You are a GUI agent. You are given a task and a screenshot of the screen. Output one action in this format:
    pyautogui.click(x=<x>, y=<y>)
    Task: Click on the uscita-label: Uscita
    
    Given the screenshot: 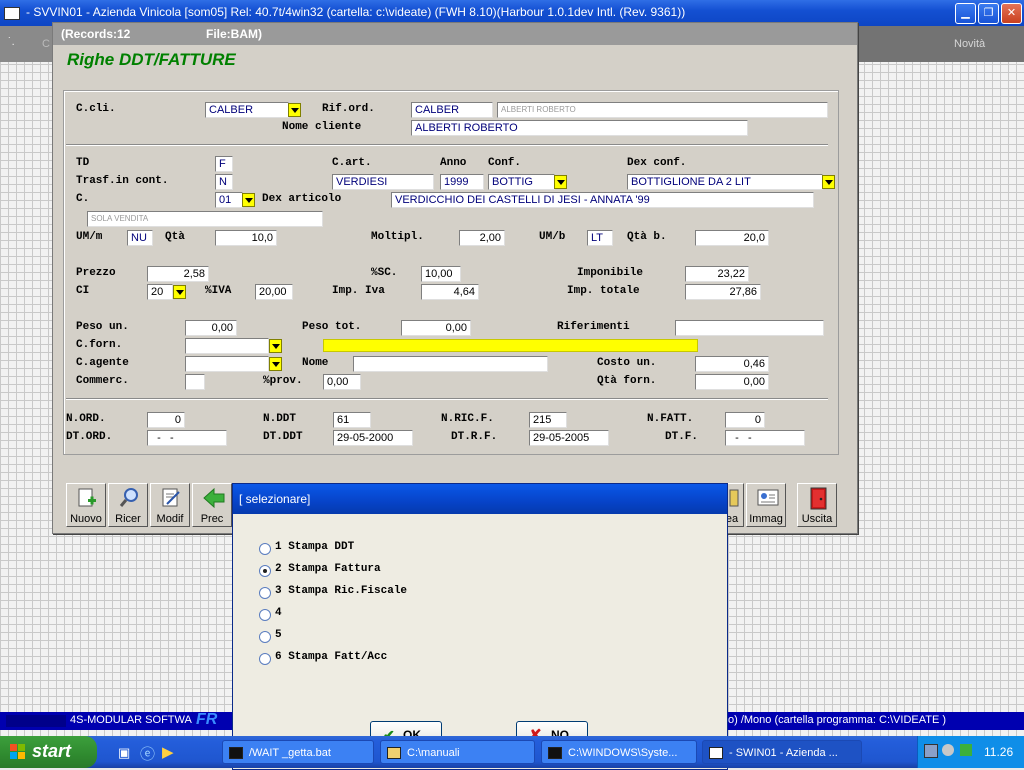 What is the action you would take?
    pyautogui.click(x=817, y=519)
    